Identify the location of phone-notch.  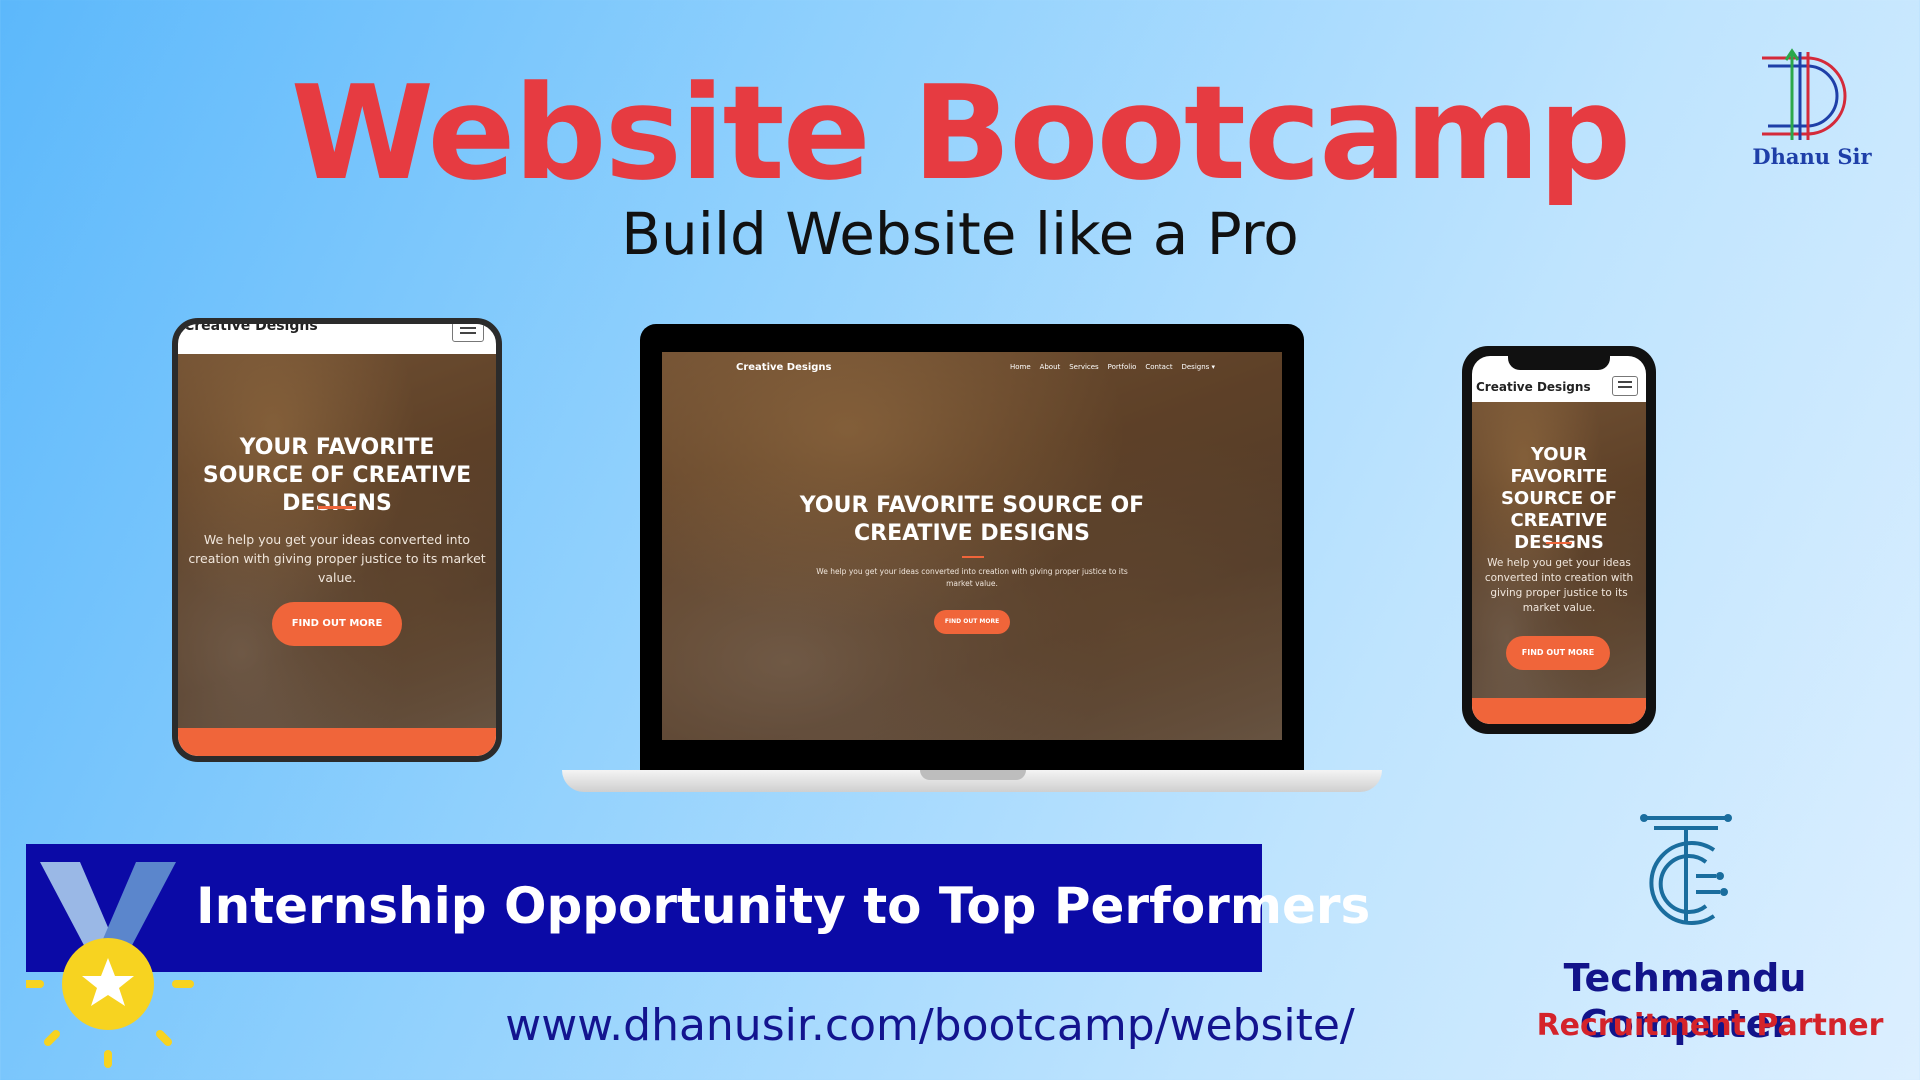
(1559, 363).